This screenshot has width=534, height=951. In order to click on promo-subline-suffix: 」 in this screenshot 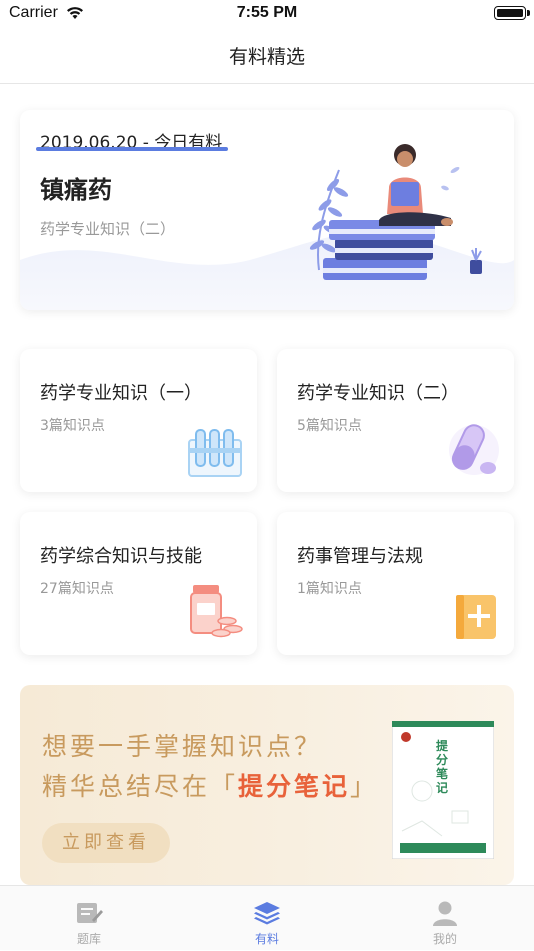, I will do `click(364, 786)`.